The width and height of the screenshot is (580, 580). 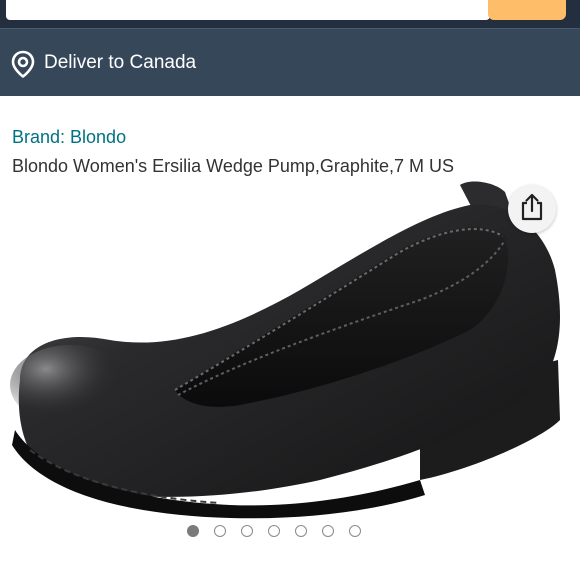 I want to click on search-input, so click(x=248, y=10).